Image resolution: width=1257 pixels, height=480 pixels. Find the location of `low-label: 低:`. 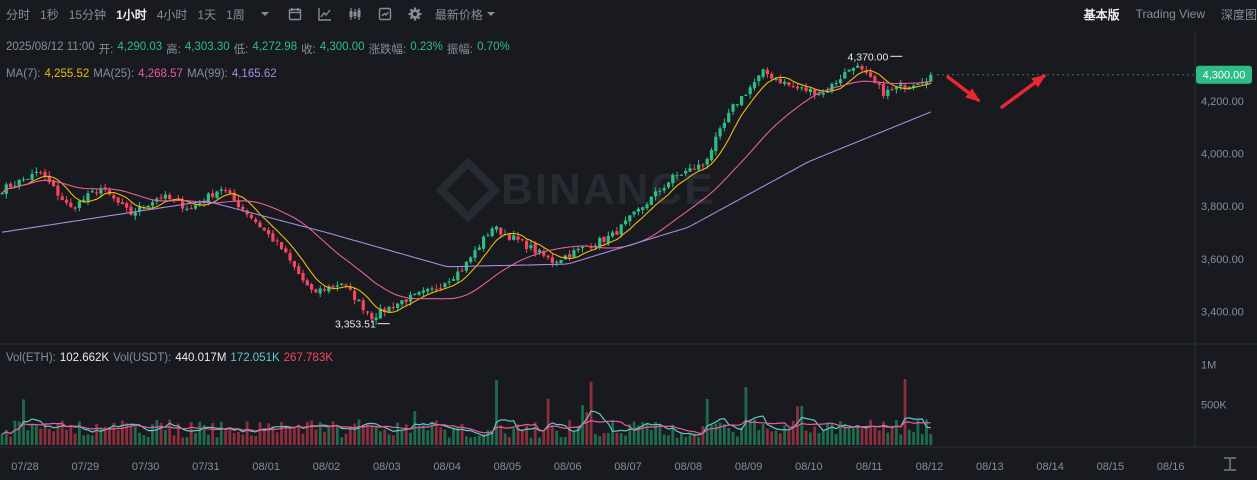

low-label: 低: is located at coordinates (241, 50).